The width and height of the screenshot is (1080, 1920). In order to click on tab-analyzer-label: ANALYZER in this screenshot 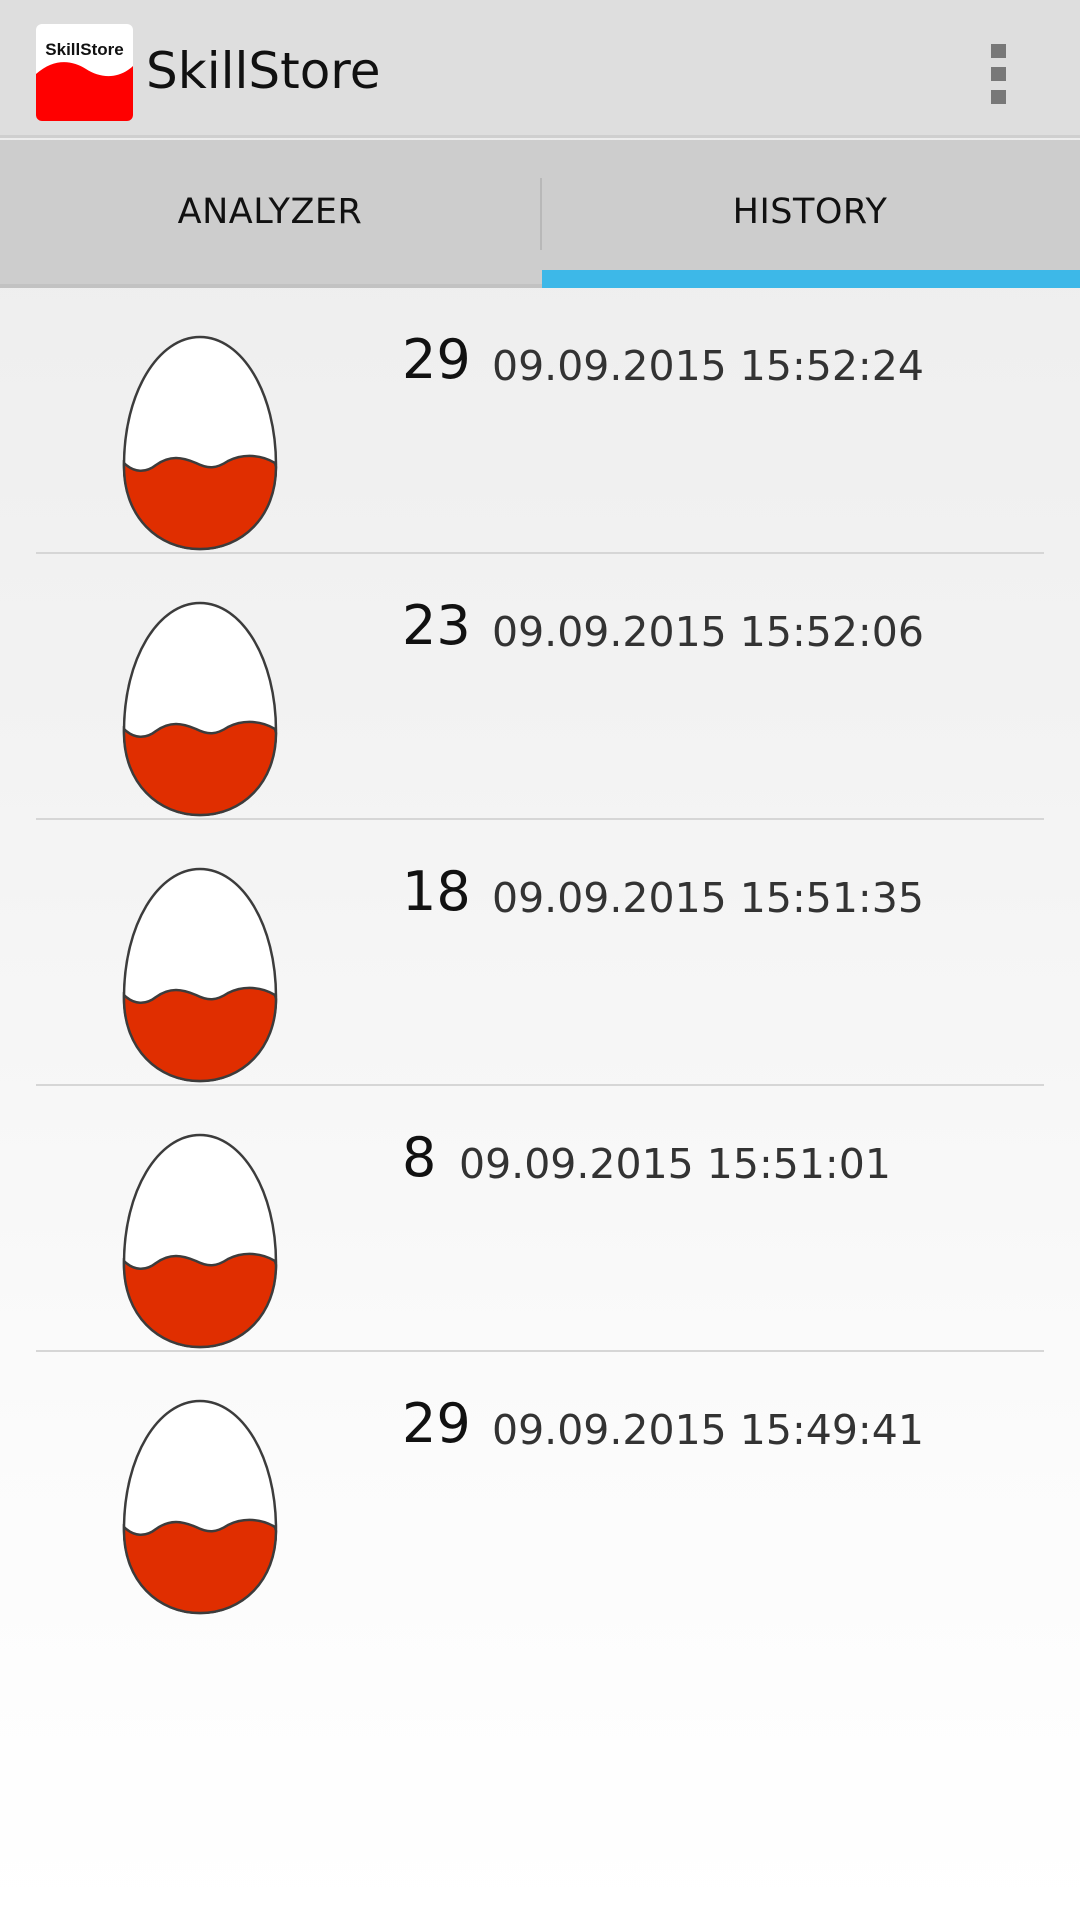, I will do `click(270, 212)`.